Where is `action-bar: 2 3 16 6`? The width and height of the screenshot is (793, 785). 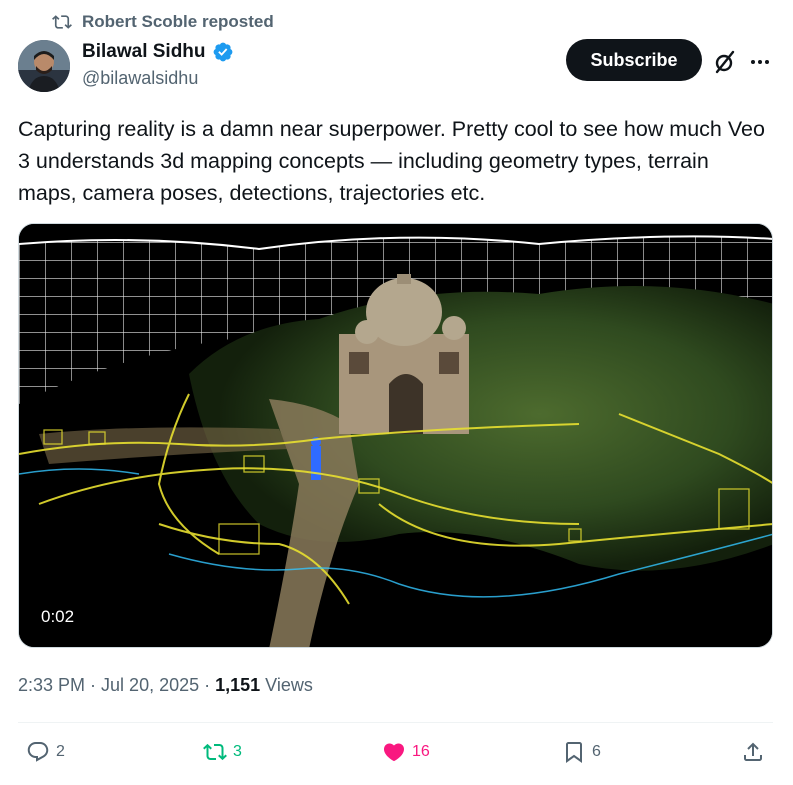
action-bar: 2 3 16 6 is located at coordinates (396, 754).